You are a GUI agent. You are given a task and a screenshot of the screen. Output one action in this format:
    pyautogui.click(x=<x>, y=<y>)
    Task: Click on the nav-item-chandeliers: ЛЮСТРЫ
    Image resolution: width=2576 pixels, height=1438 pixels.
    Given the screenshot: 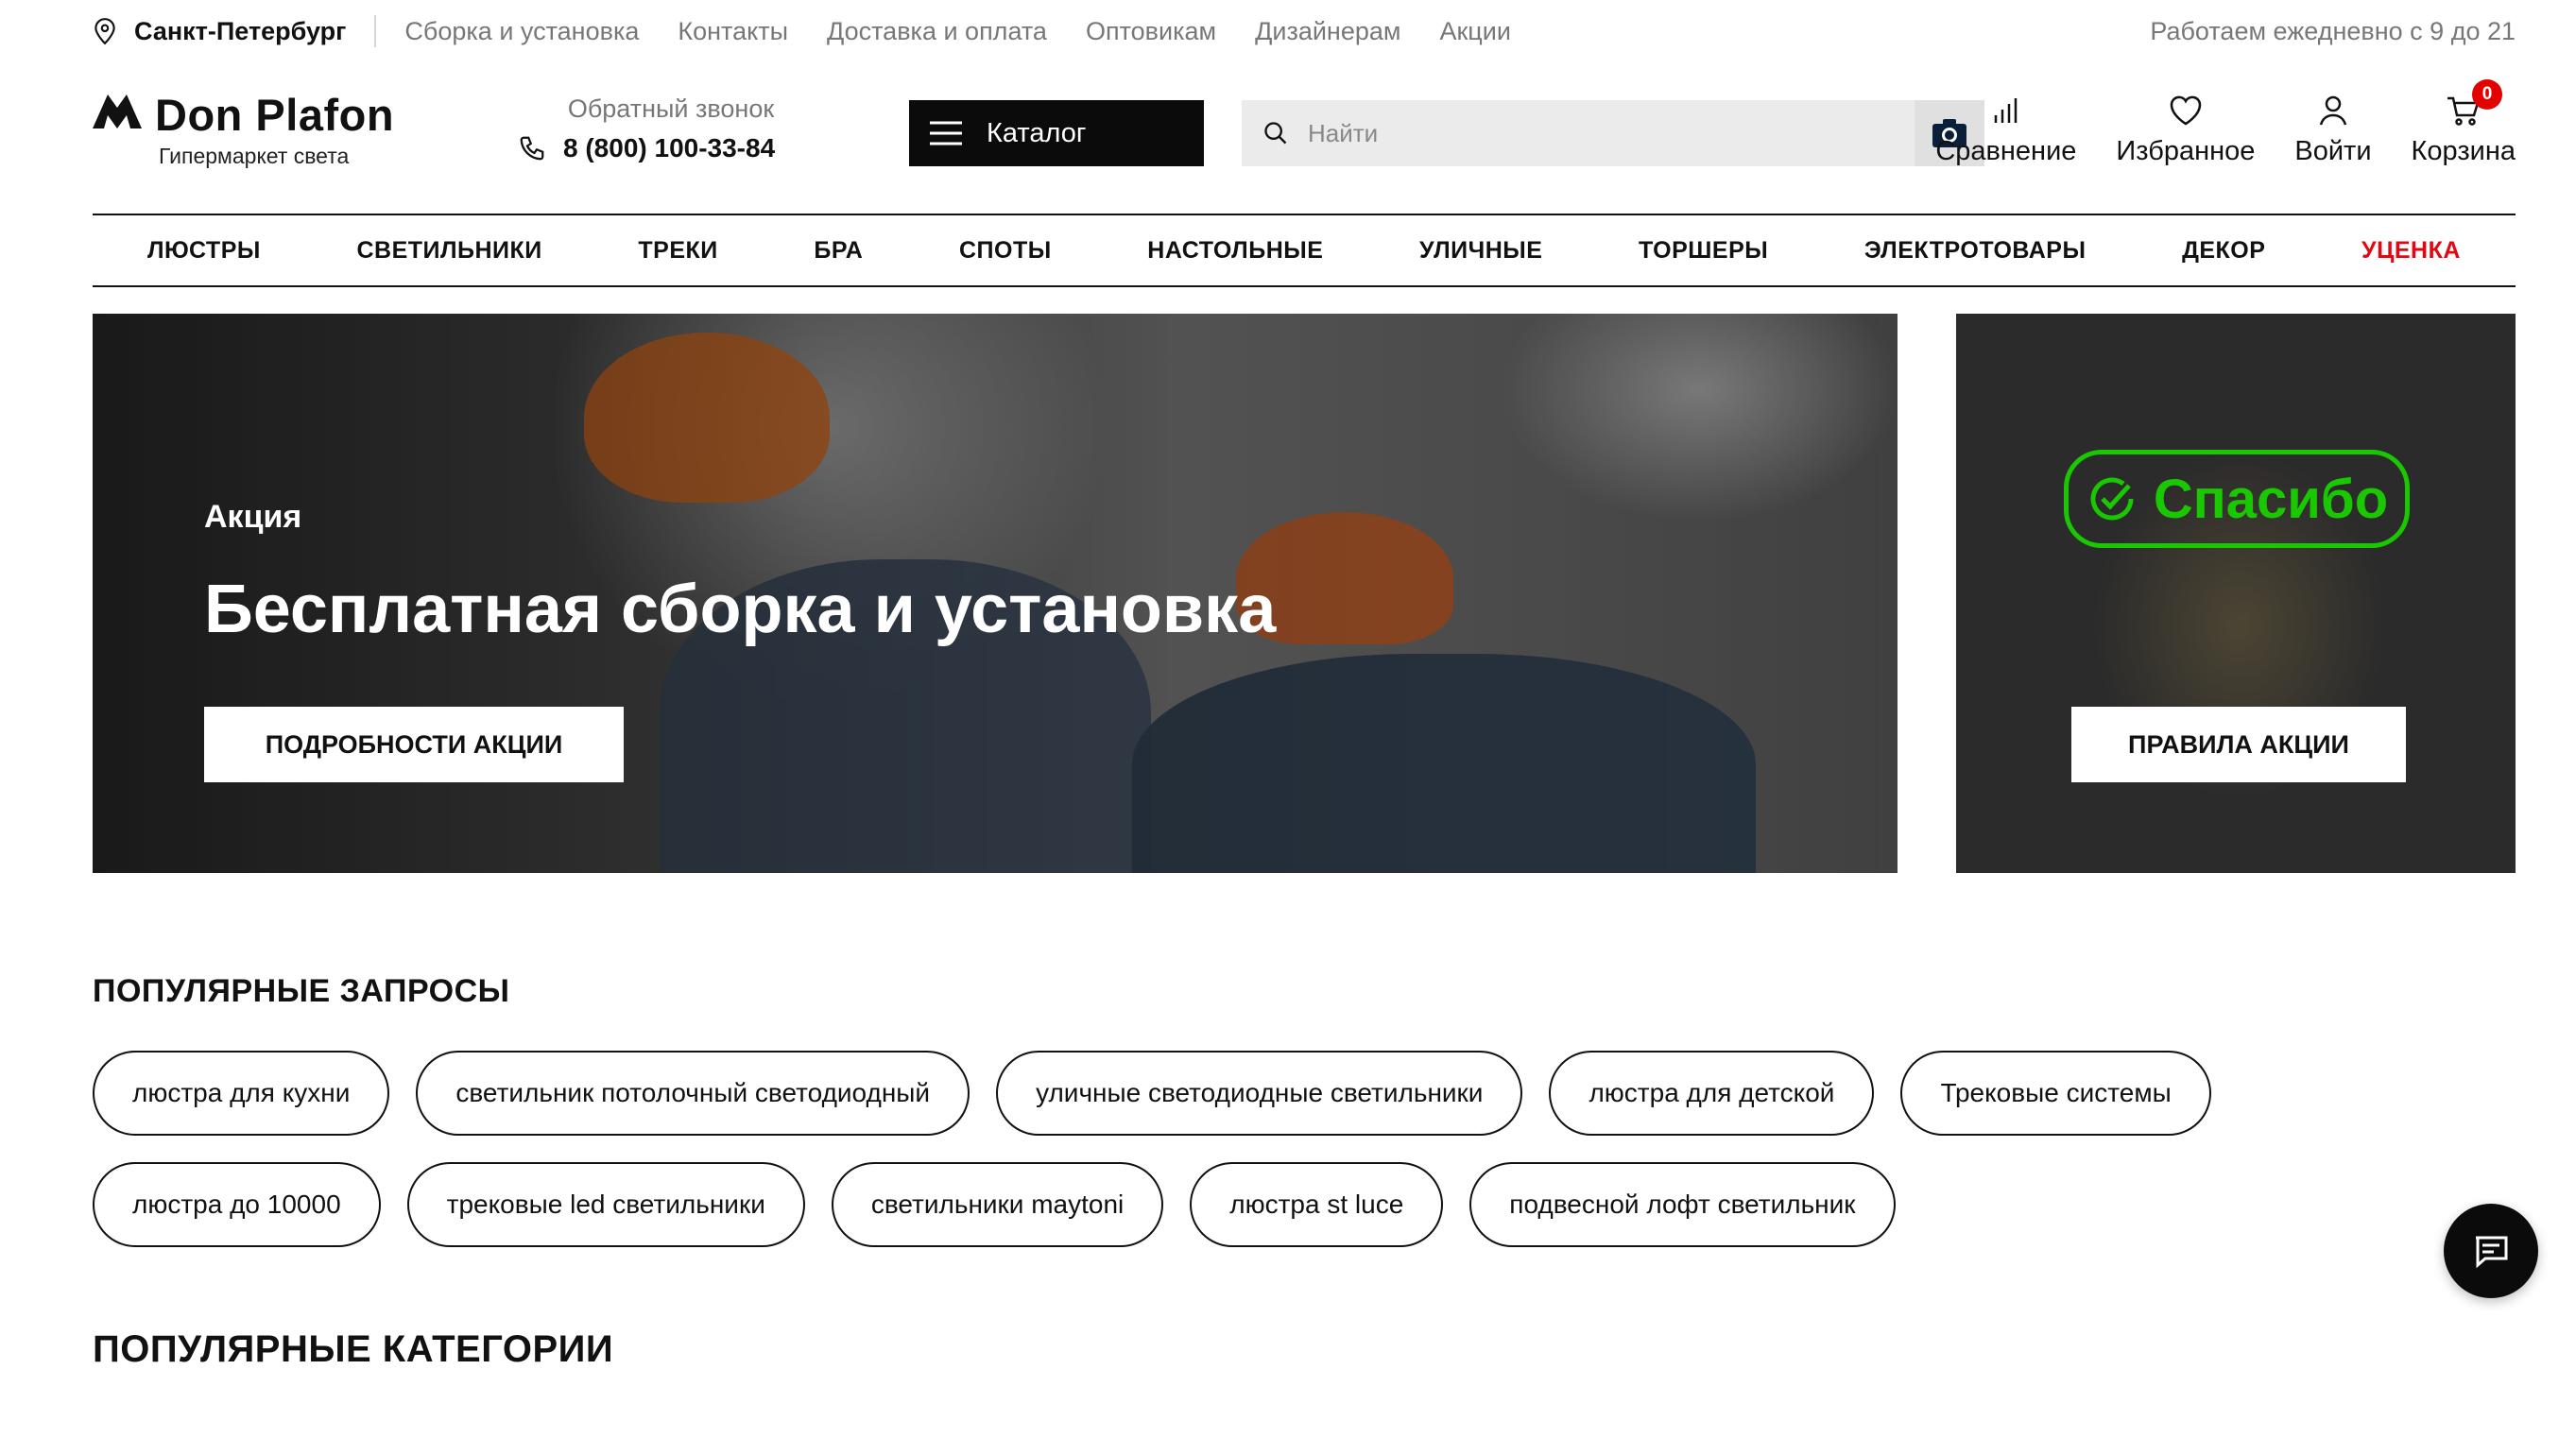 What is the action you would take?
    pyautogui.click(x=204, y=251)
    